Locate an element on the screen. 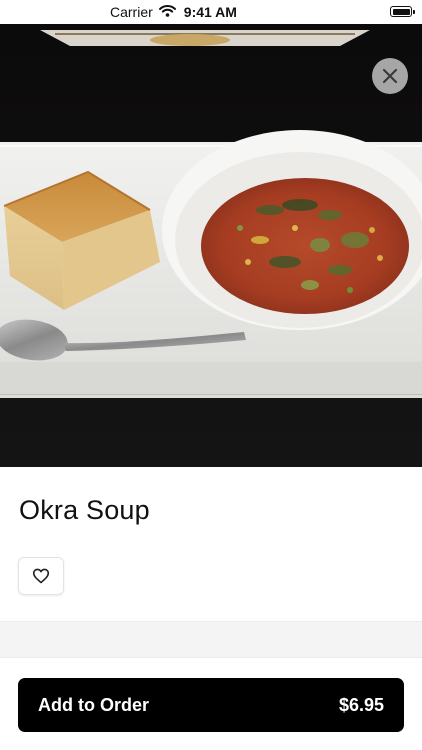 The width and height of the screenshot is (422, 750). status-carrier-group: Carrier 9:41 AM is located at coordinates (173, 12).